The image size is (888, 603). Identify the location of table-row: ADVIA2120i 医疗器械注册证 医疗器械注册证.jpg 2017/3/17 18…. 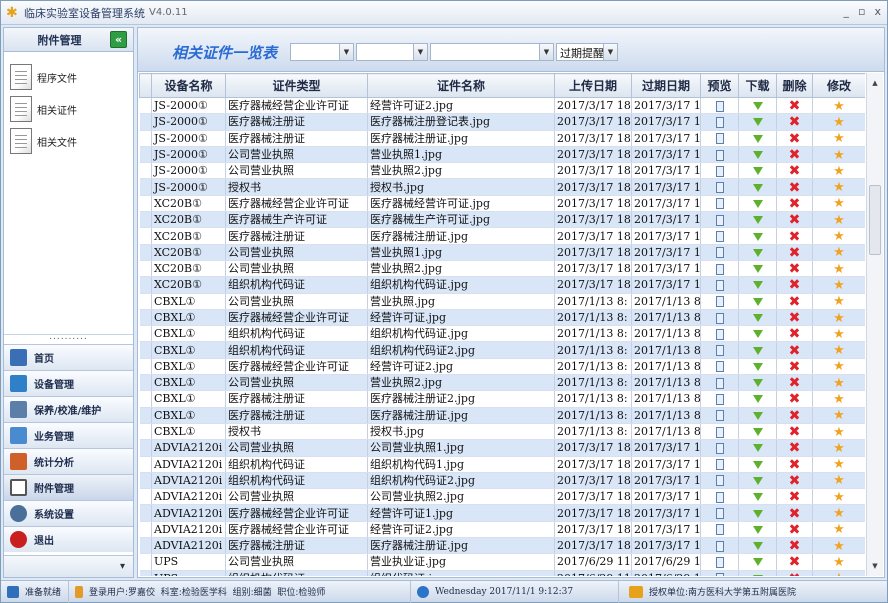
(502, 546).